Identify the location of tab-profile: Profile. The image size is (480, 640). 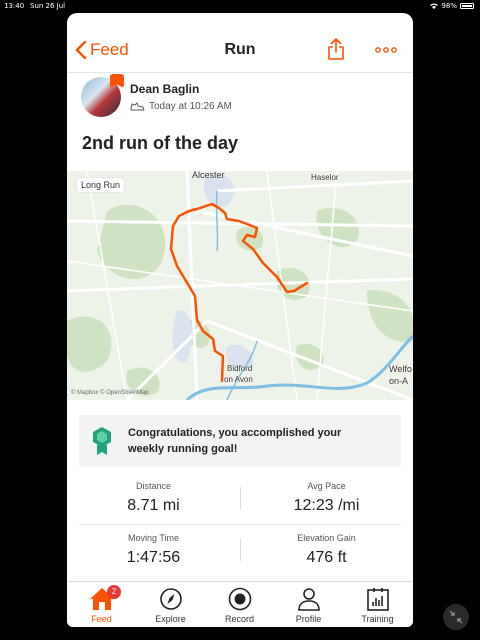
(308, 604).